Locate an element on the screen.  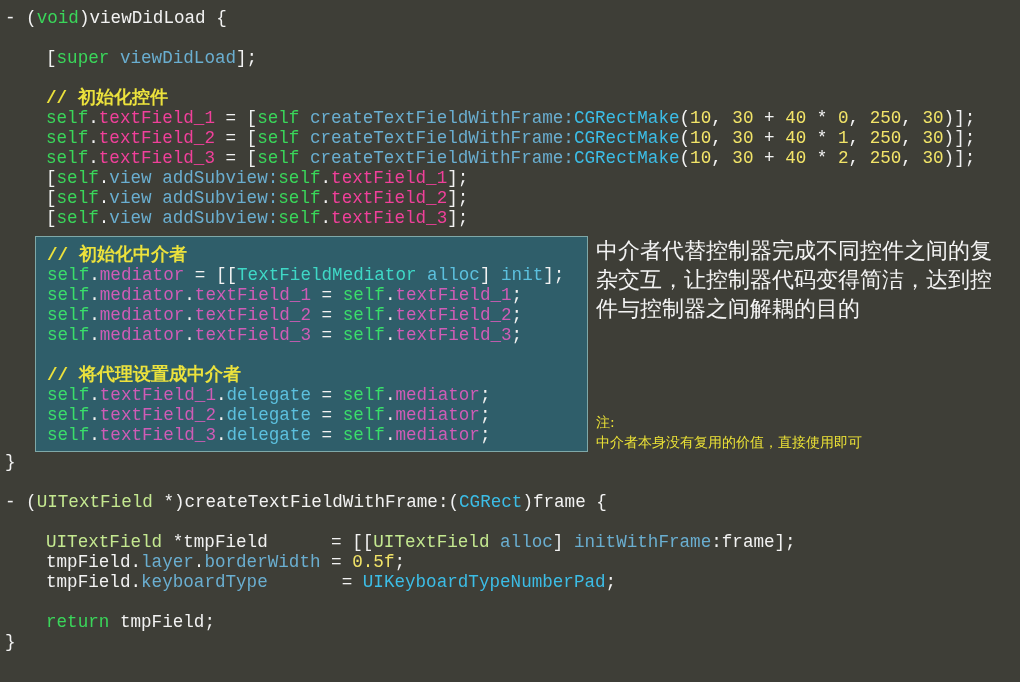
code-line: self.mediator.textField_1 = self.textField_1; is located at coordinates (285, 295).